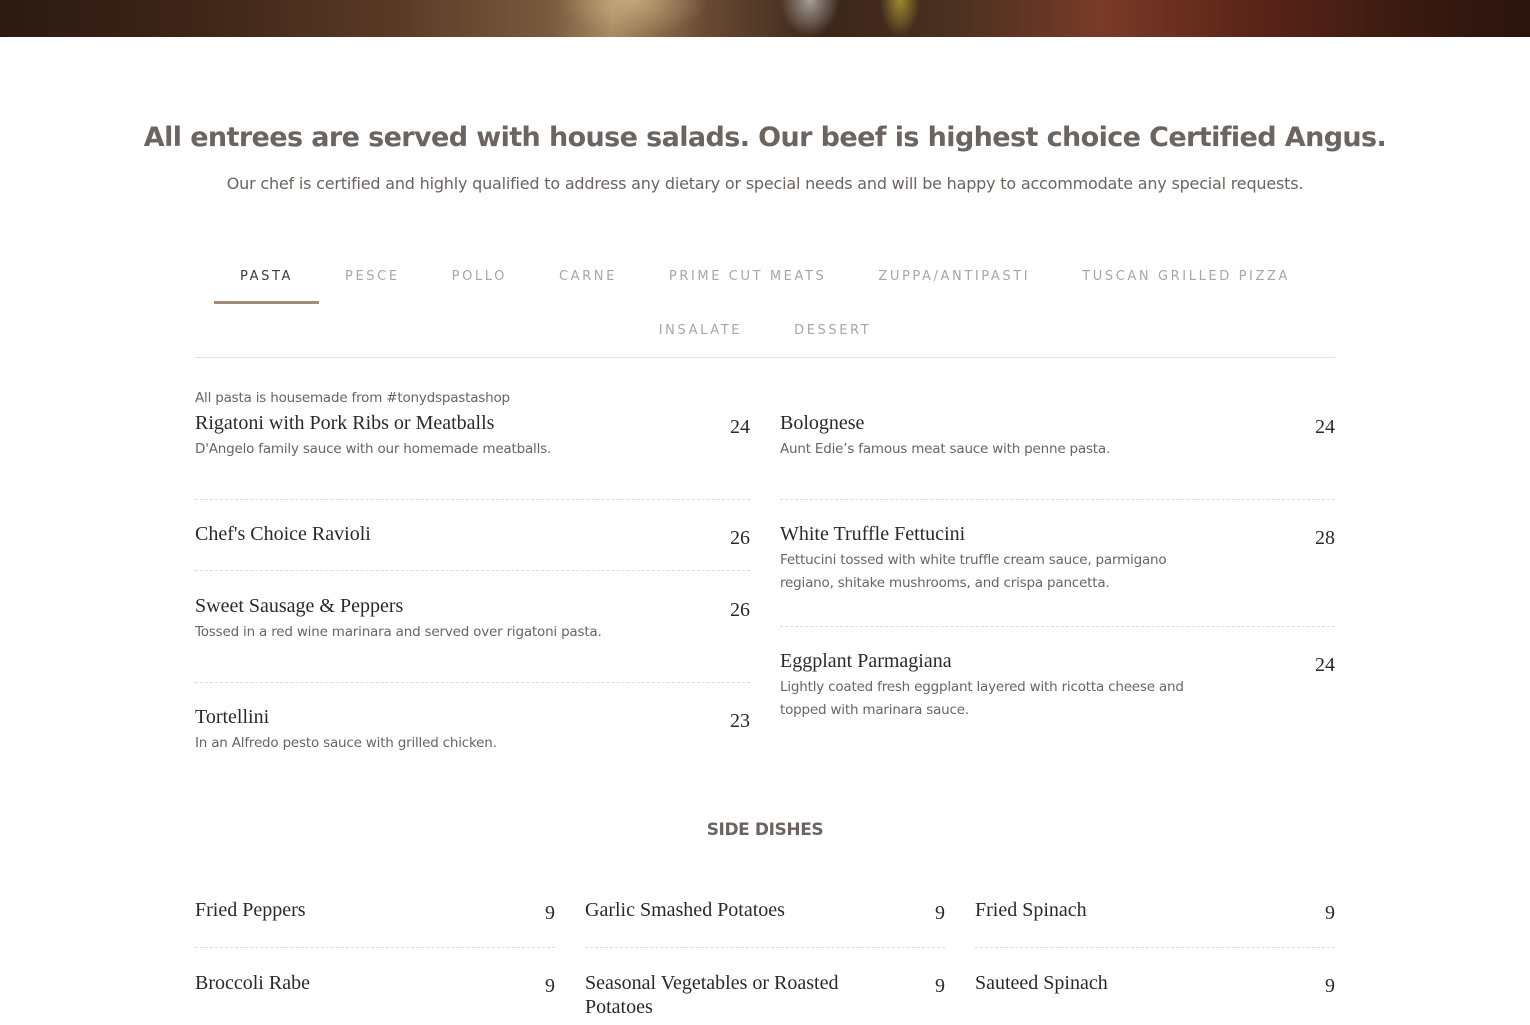 The image size is (1530, 1025). I want to click on tab-pasta: PASTA, so click(267, 281).